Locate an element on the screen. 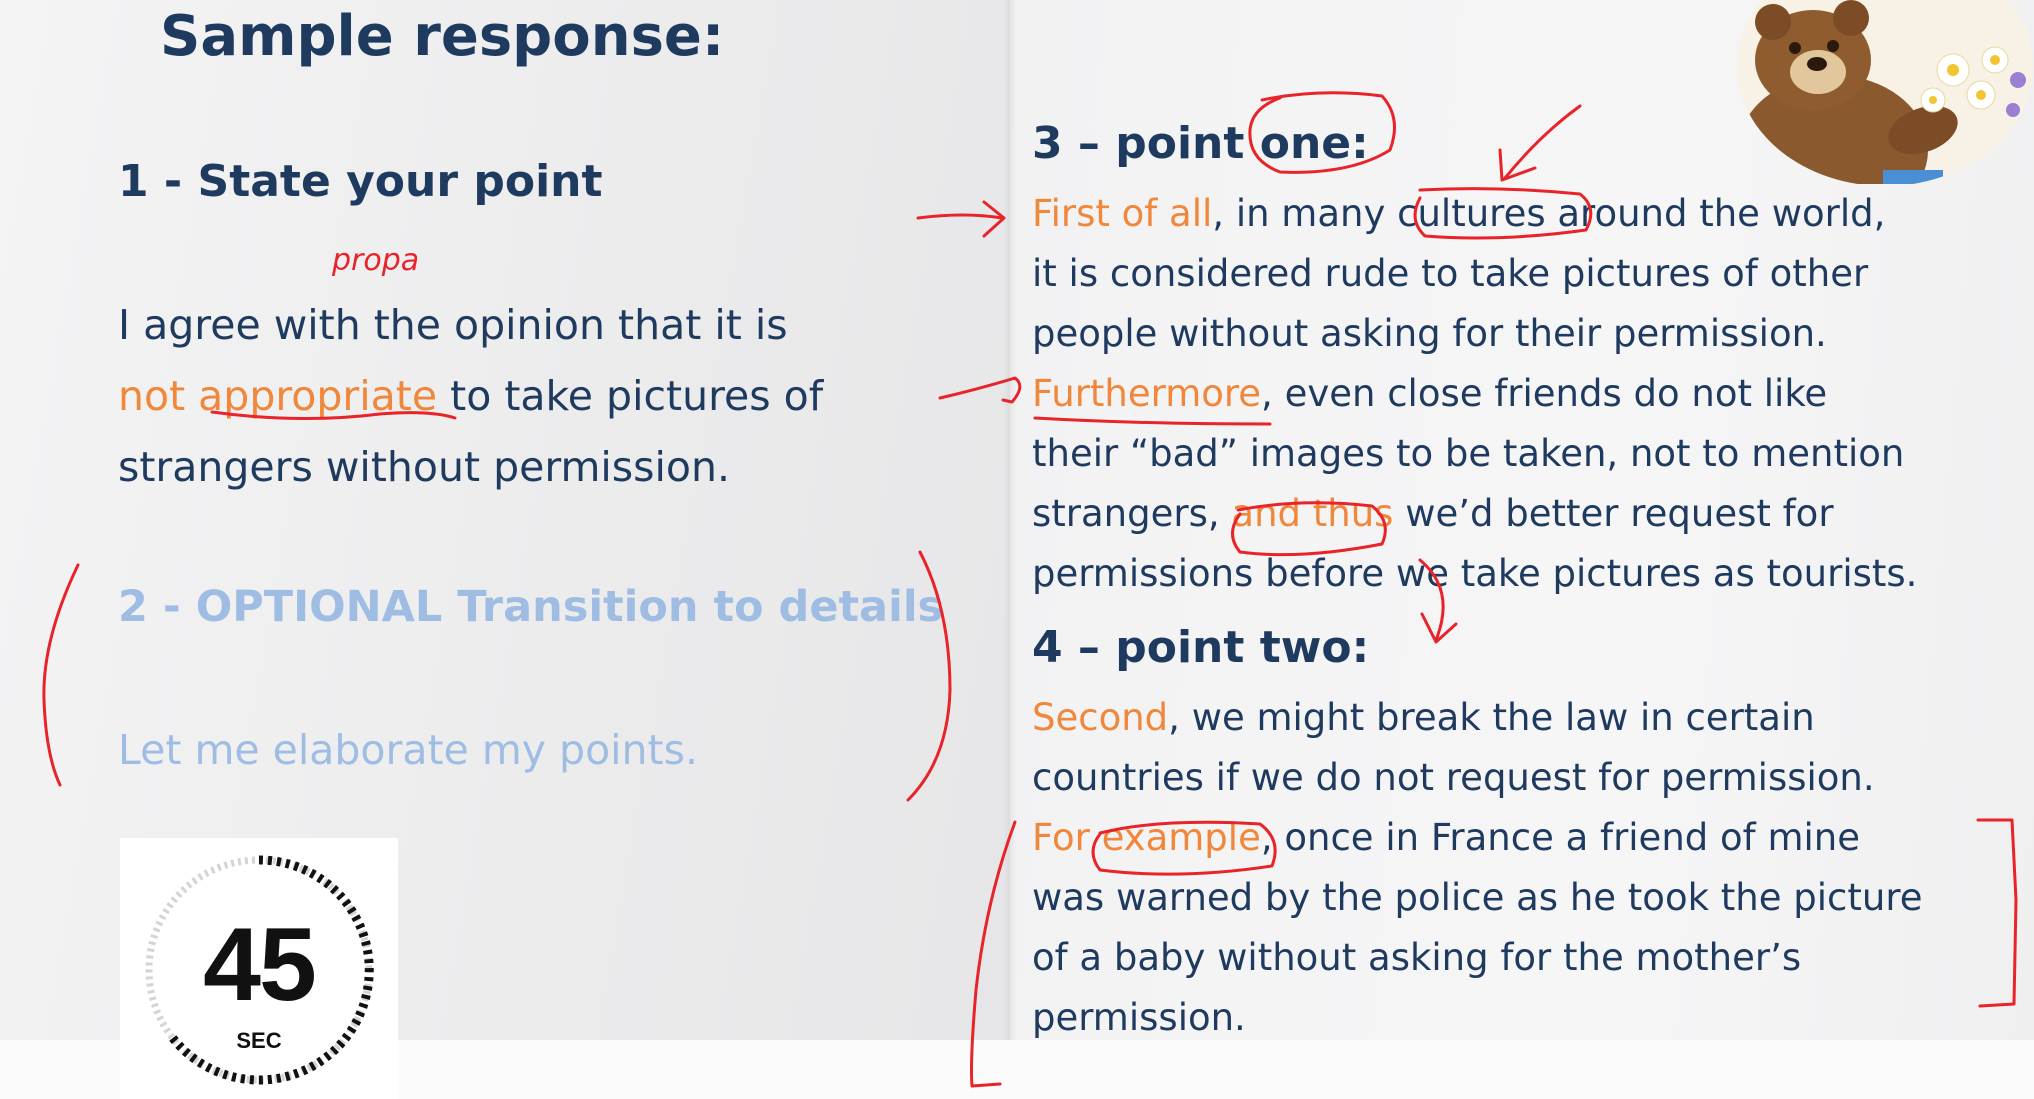 This screenshot has width=2034, height=1099. section3-line6-end: we’d better request for is located at coordinates (1613, 513).